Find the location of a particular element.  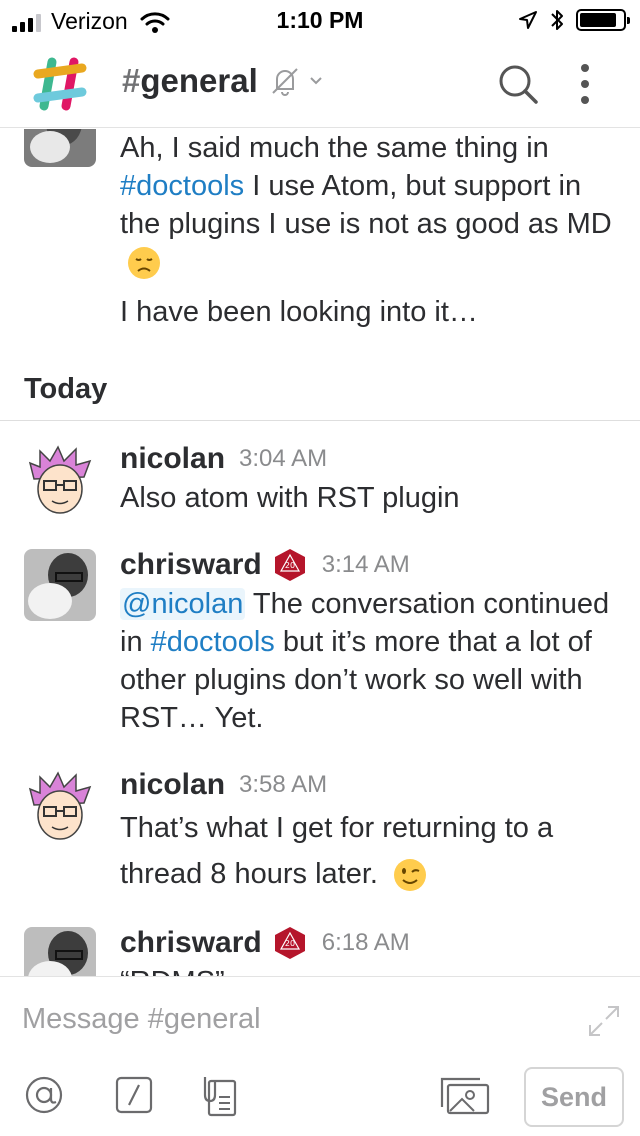

message-timestamp: 3:14 AM is located at coordinates (365, 564).